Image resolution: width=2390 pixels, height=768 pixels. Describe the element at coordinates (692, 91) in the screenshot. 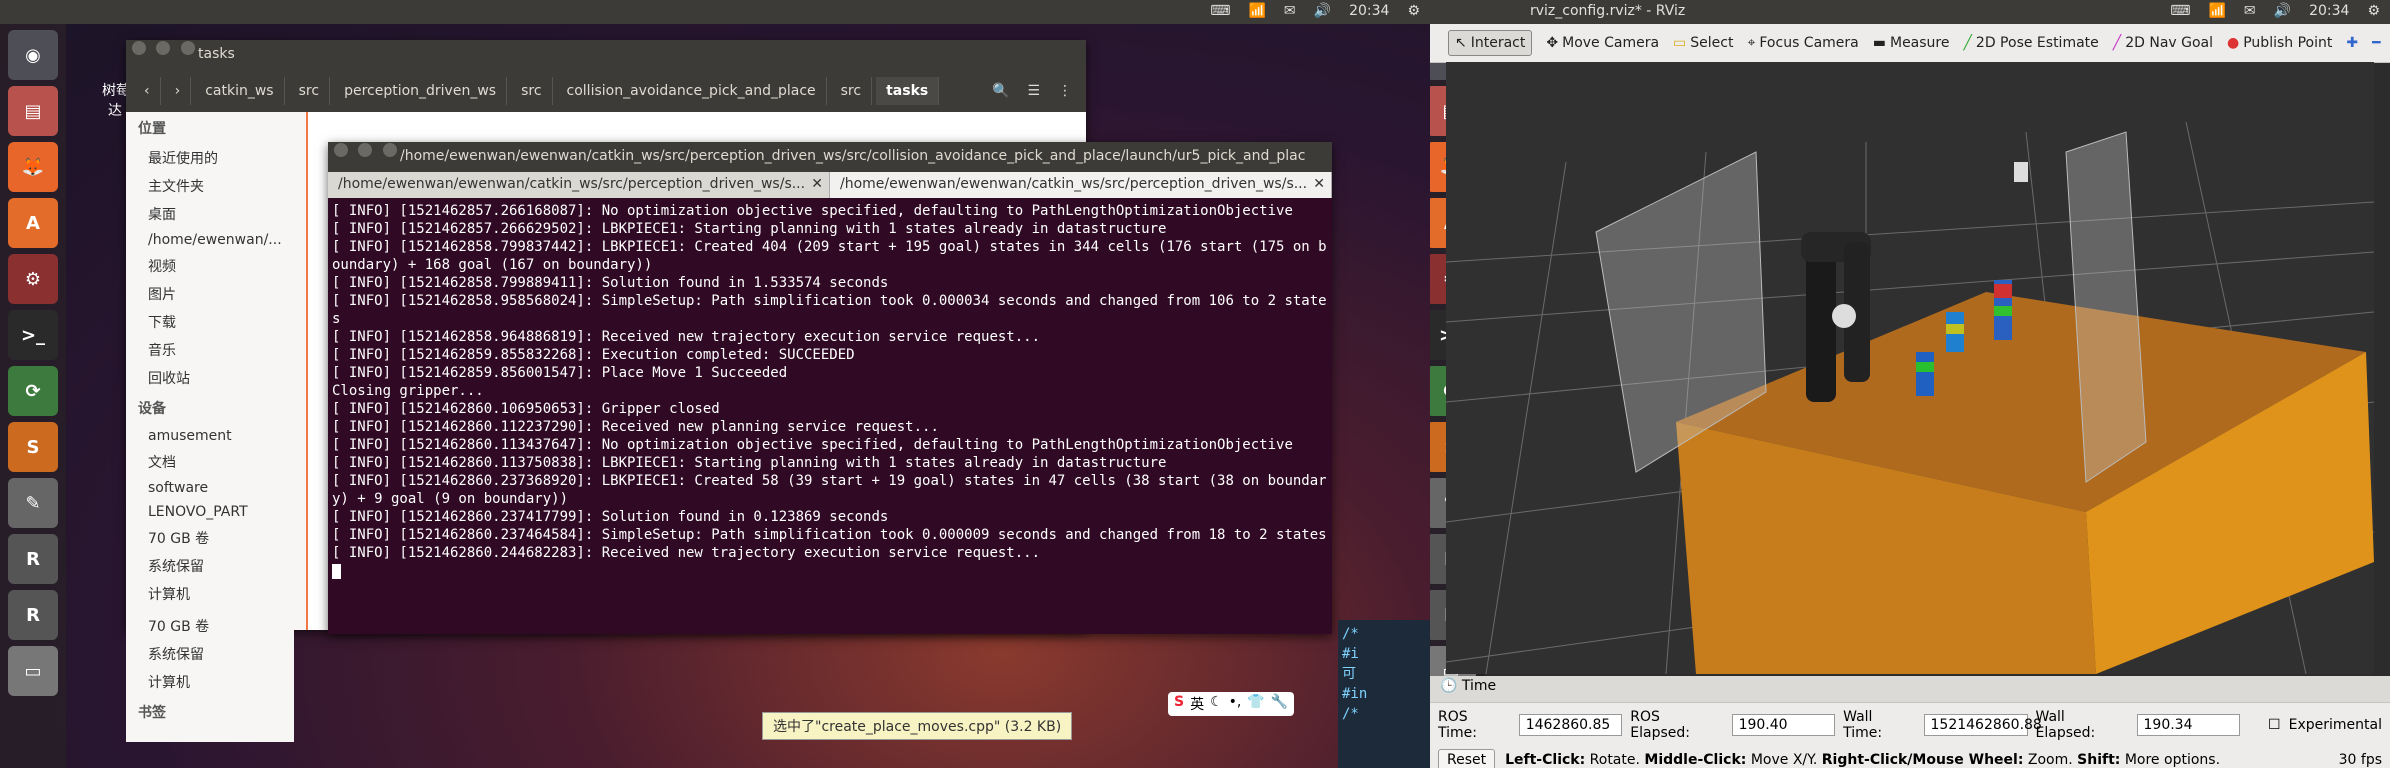

I see `crumb-4: collision_avoidance_pick_and_place` at that location.